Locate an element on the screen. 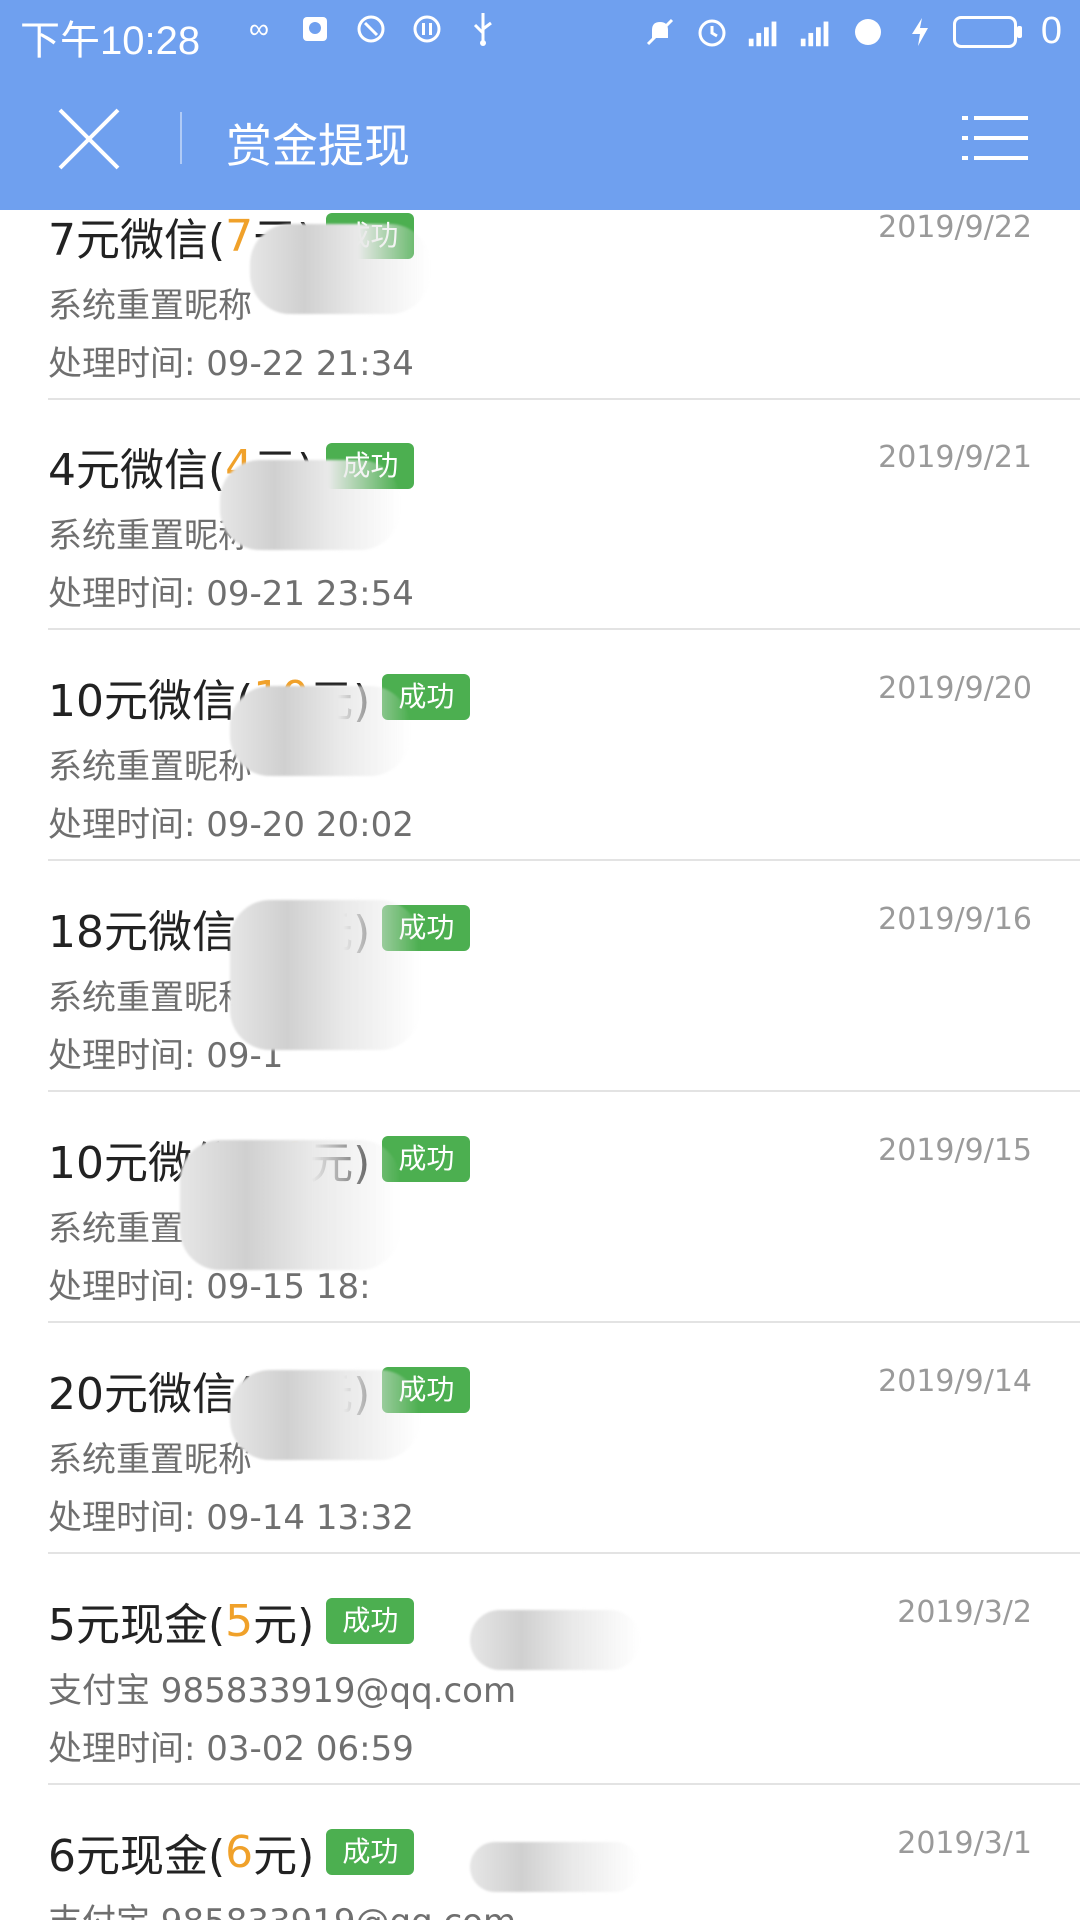 The width and height of the screenshot is (1080, 1920). signal-icon is located at coordinates (816, 32).